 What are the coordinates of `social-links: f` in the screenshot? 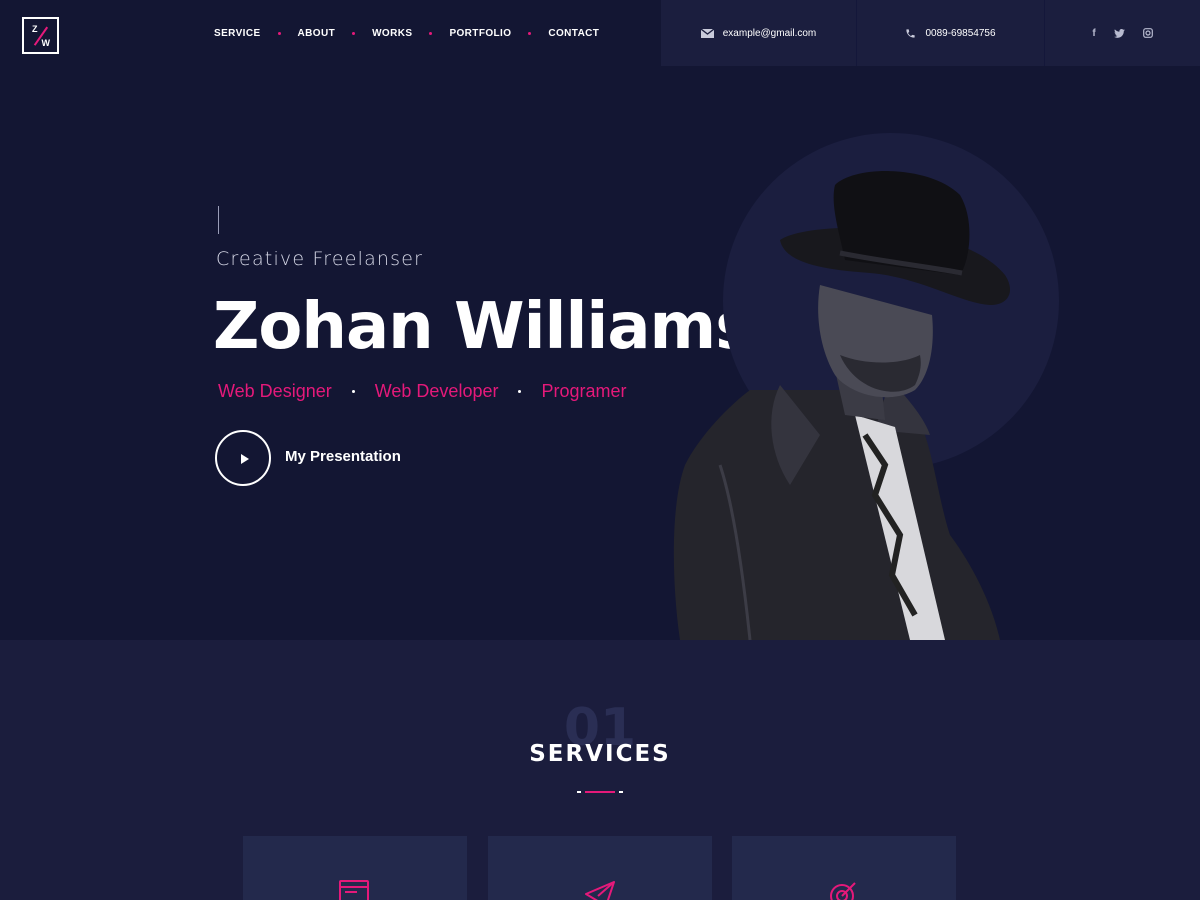 It's located at (1122, 33).